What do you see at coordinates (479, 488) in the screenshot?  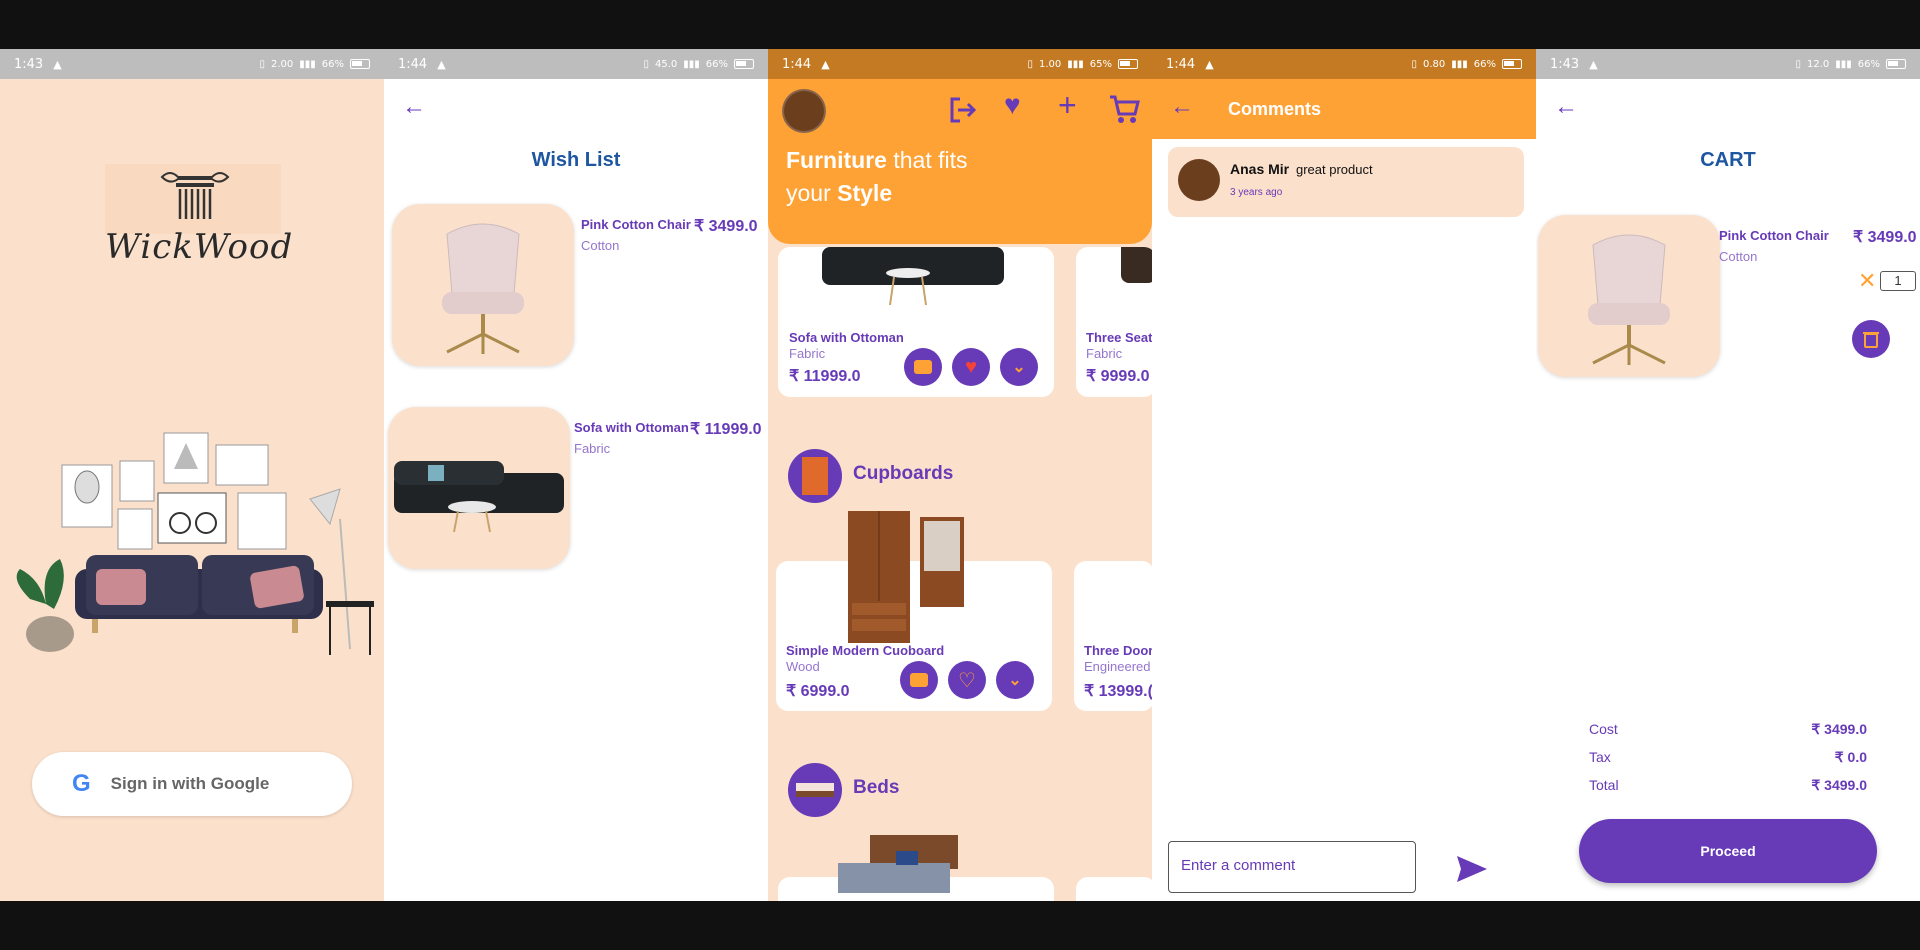 I see `product-image-sofa` at bounding box center [479, 488].